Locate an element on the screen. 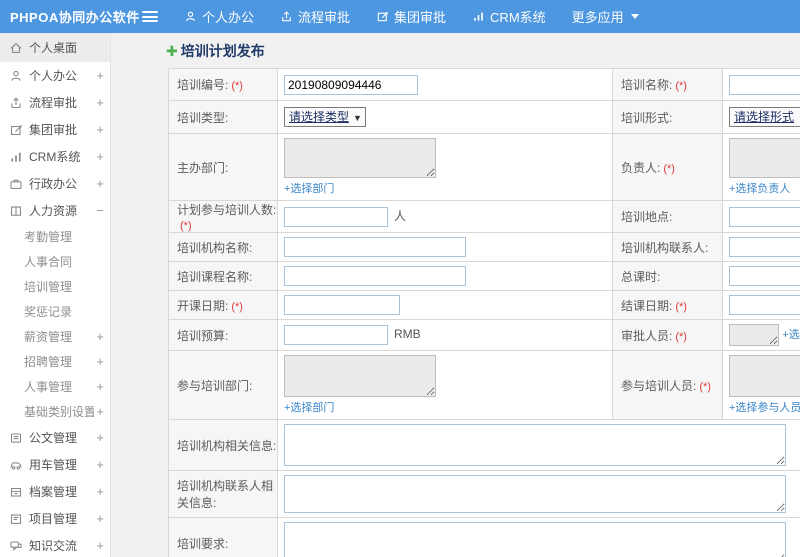 This screenshot has height=557, width=800. sidebar-item-project: 项目管理 + is located at coordinates (55, 518).